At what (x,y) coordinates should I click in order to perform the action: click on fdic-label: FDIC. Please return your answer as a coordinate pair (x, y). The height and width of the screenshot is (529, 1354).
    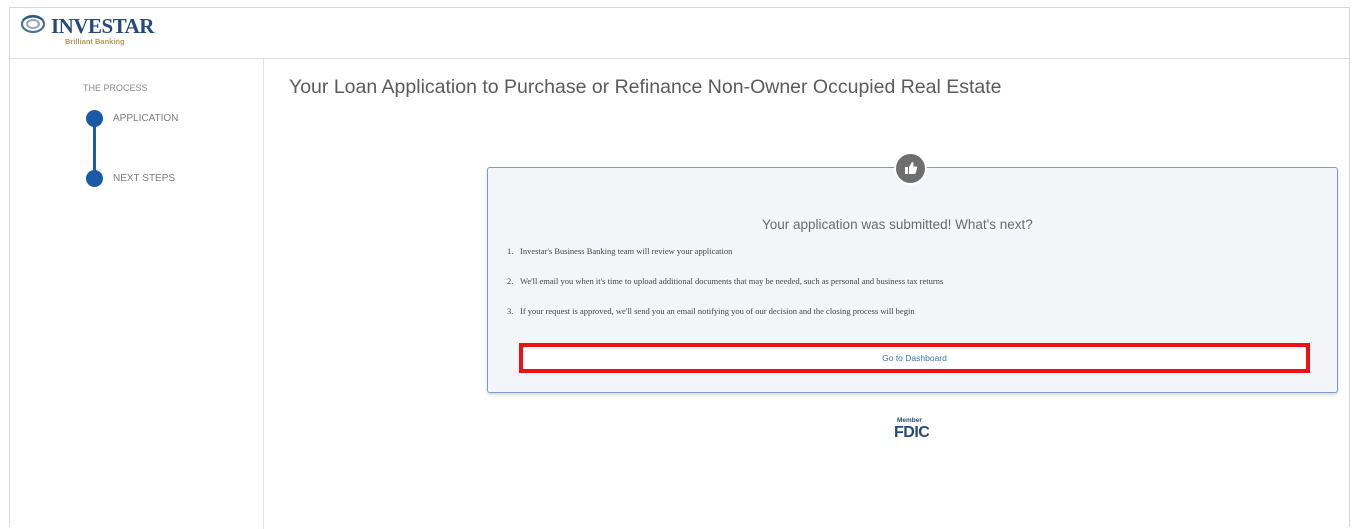
    Looking at the image, I should click on (912, 432).